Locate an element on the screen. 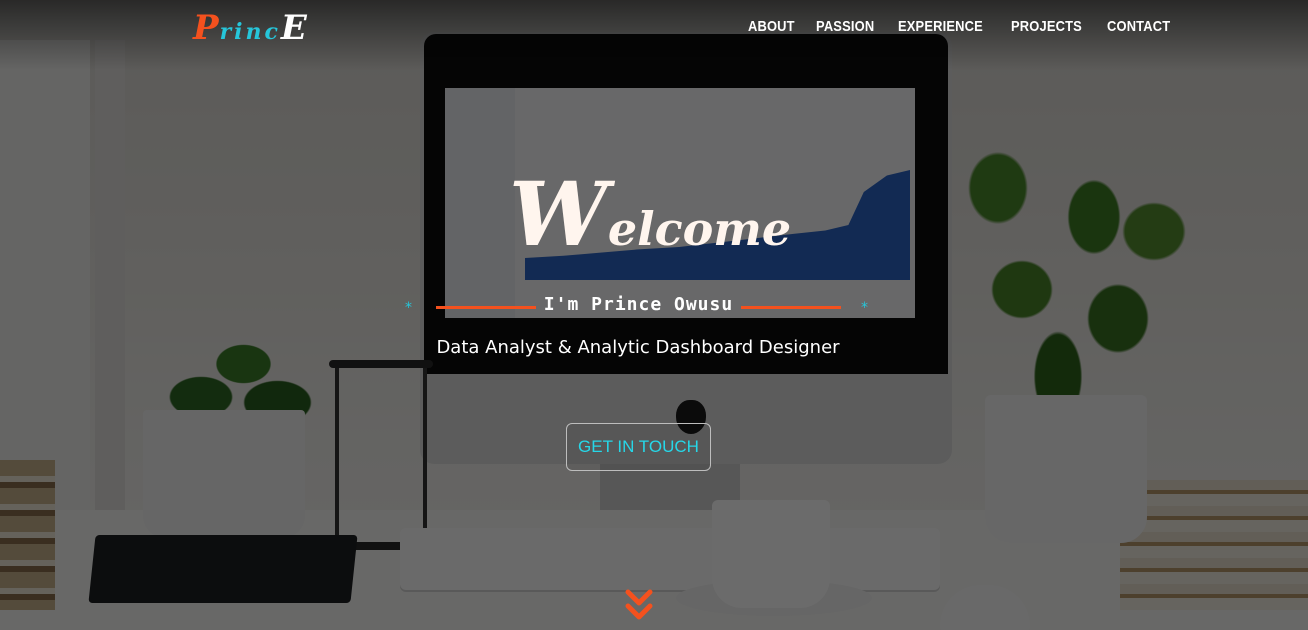  get-in-touch-button: GET IN TOUCH is located at coordinates (638, 447).